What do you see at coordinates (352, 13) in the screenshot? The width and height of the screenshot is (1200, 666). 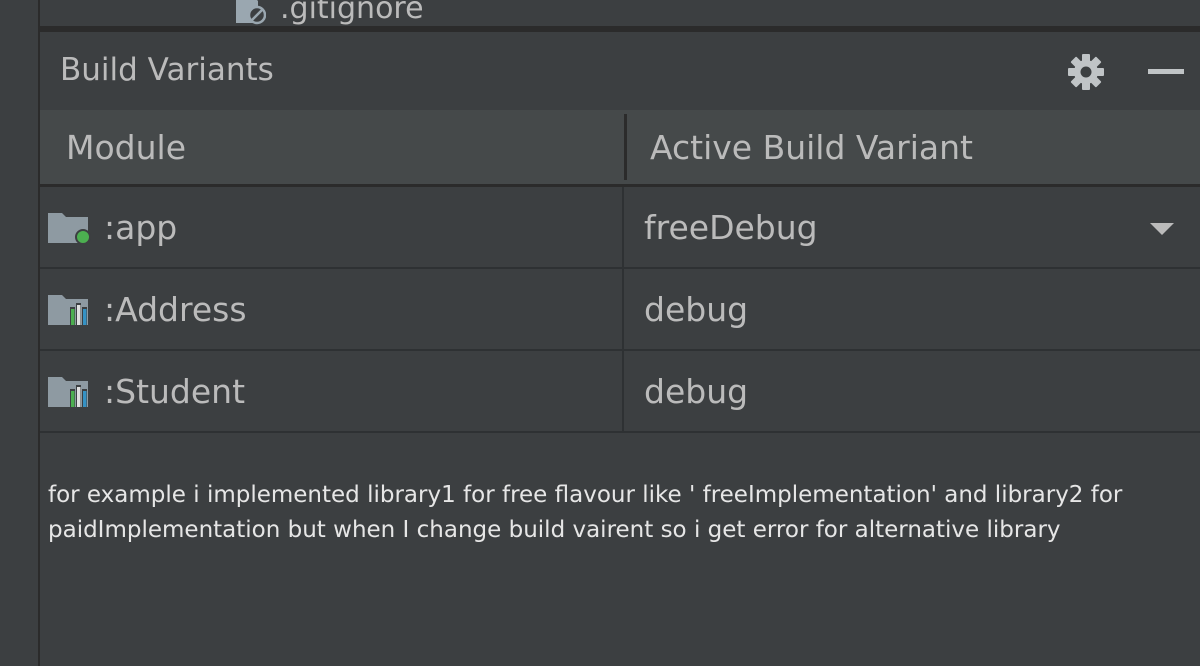 I see `tree-item-label: .gitignore` at bounding box center [352, 13].